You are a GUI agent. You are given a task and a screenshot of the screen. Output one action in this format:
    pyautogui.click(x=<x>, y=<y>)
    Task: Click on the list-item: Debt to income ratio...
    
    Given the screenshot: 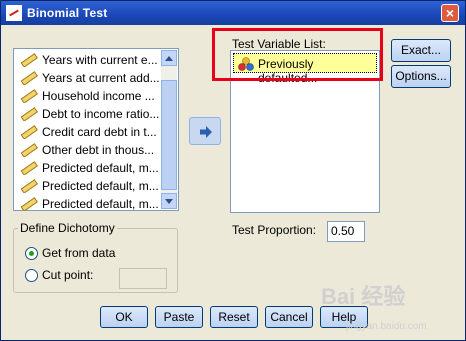 What is the action you would take?
    pyautogui.click(x=93, y=114)
    